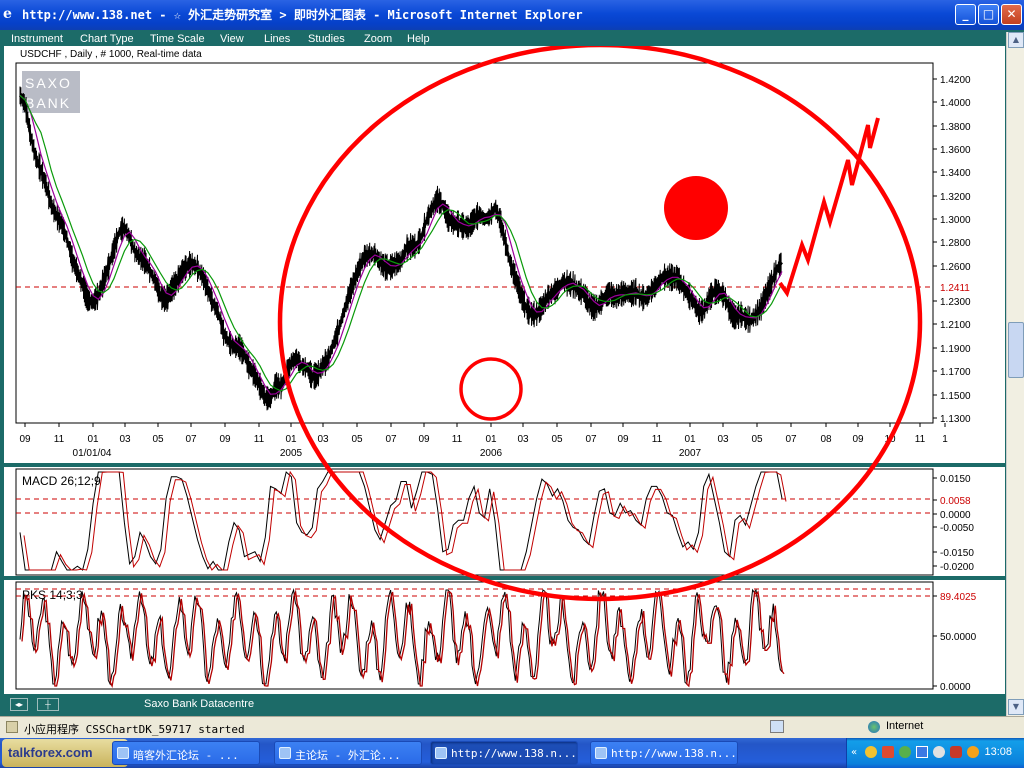  Describe the element at coordinates (874, 727) in the screenshot. I see `internet-zone-icon` at that location.